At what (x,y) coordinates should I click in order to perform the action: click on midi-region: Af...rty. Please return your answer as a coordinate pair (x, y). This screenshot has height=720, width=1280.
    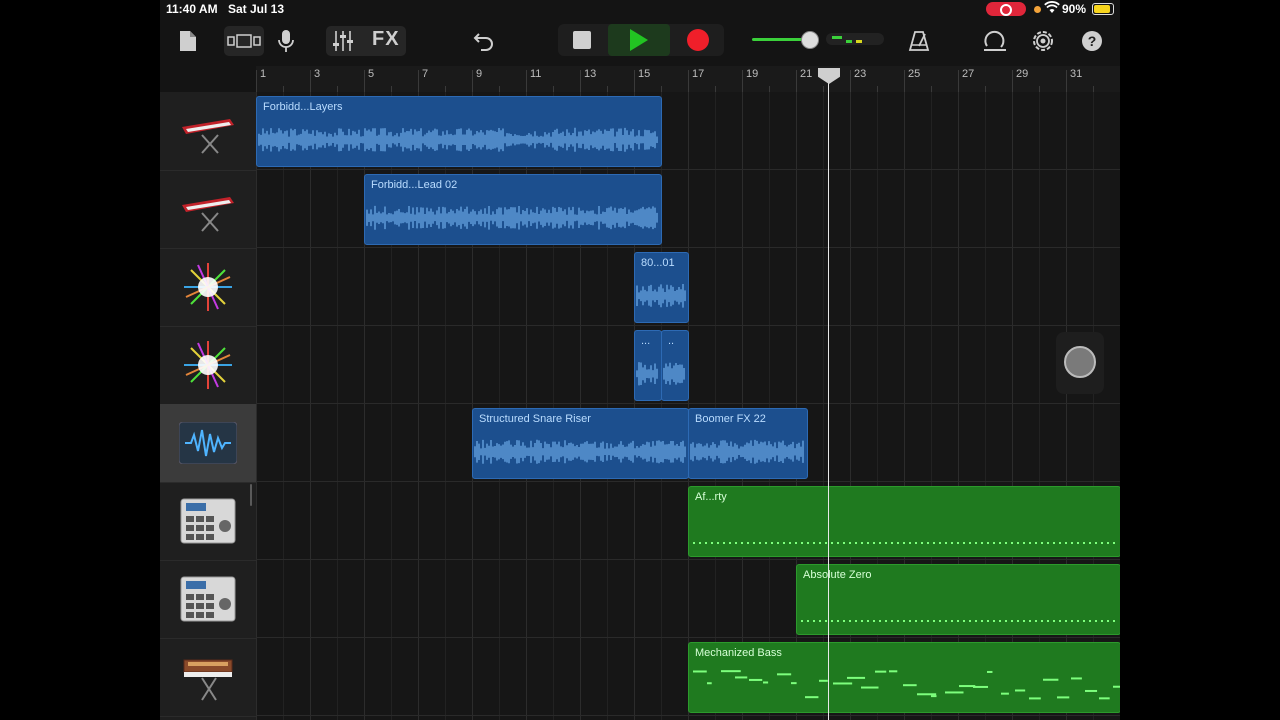
    Looking at the image, I should click on (904, 521).